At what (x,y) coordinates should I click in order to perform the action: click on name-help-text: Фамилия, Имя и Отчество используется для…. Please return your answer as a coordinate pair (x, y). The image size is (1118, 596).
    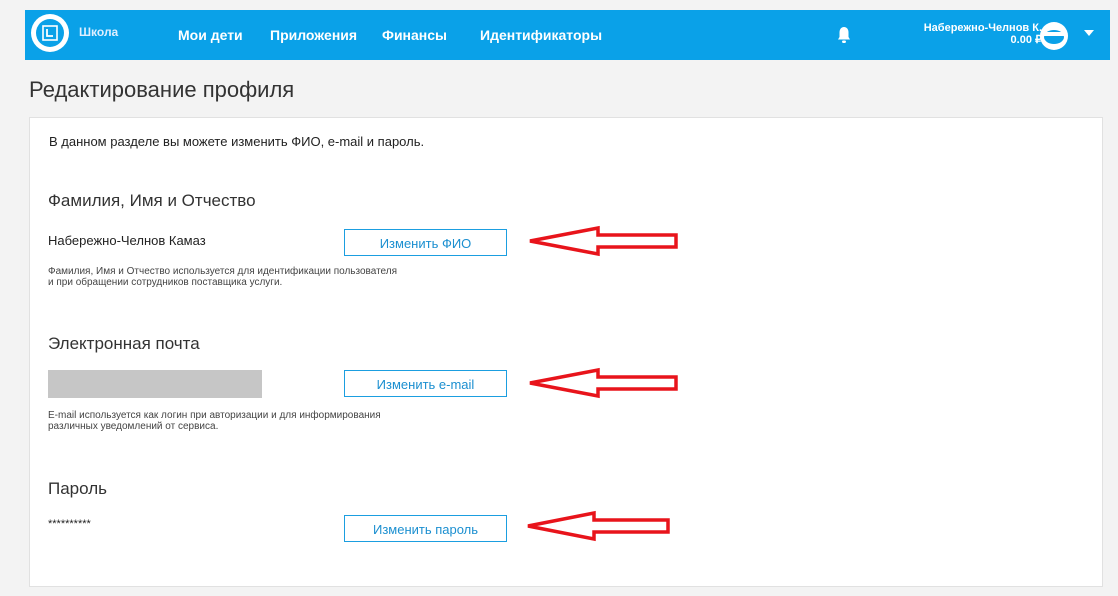
    Looking at the image, I should click on (288, 277).